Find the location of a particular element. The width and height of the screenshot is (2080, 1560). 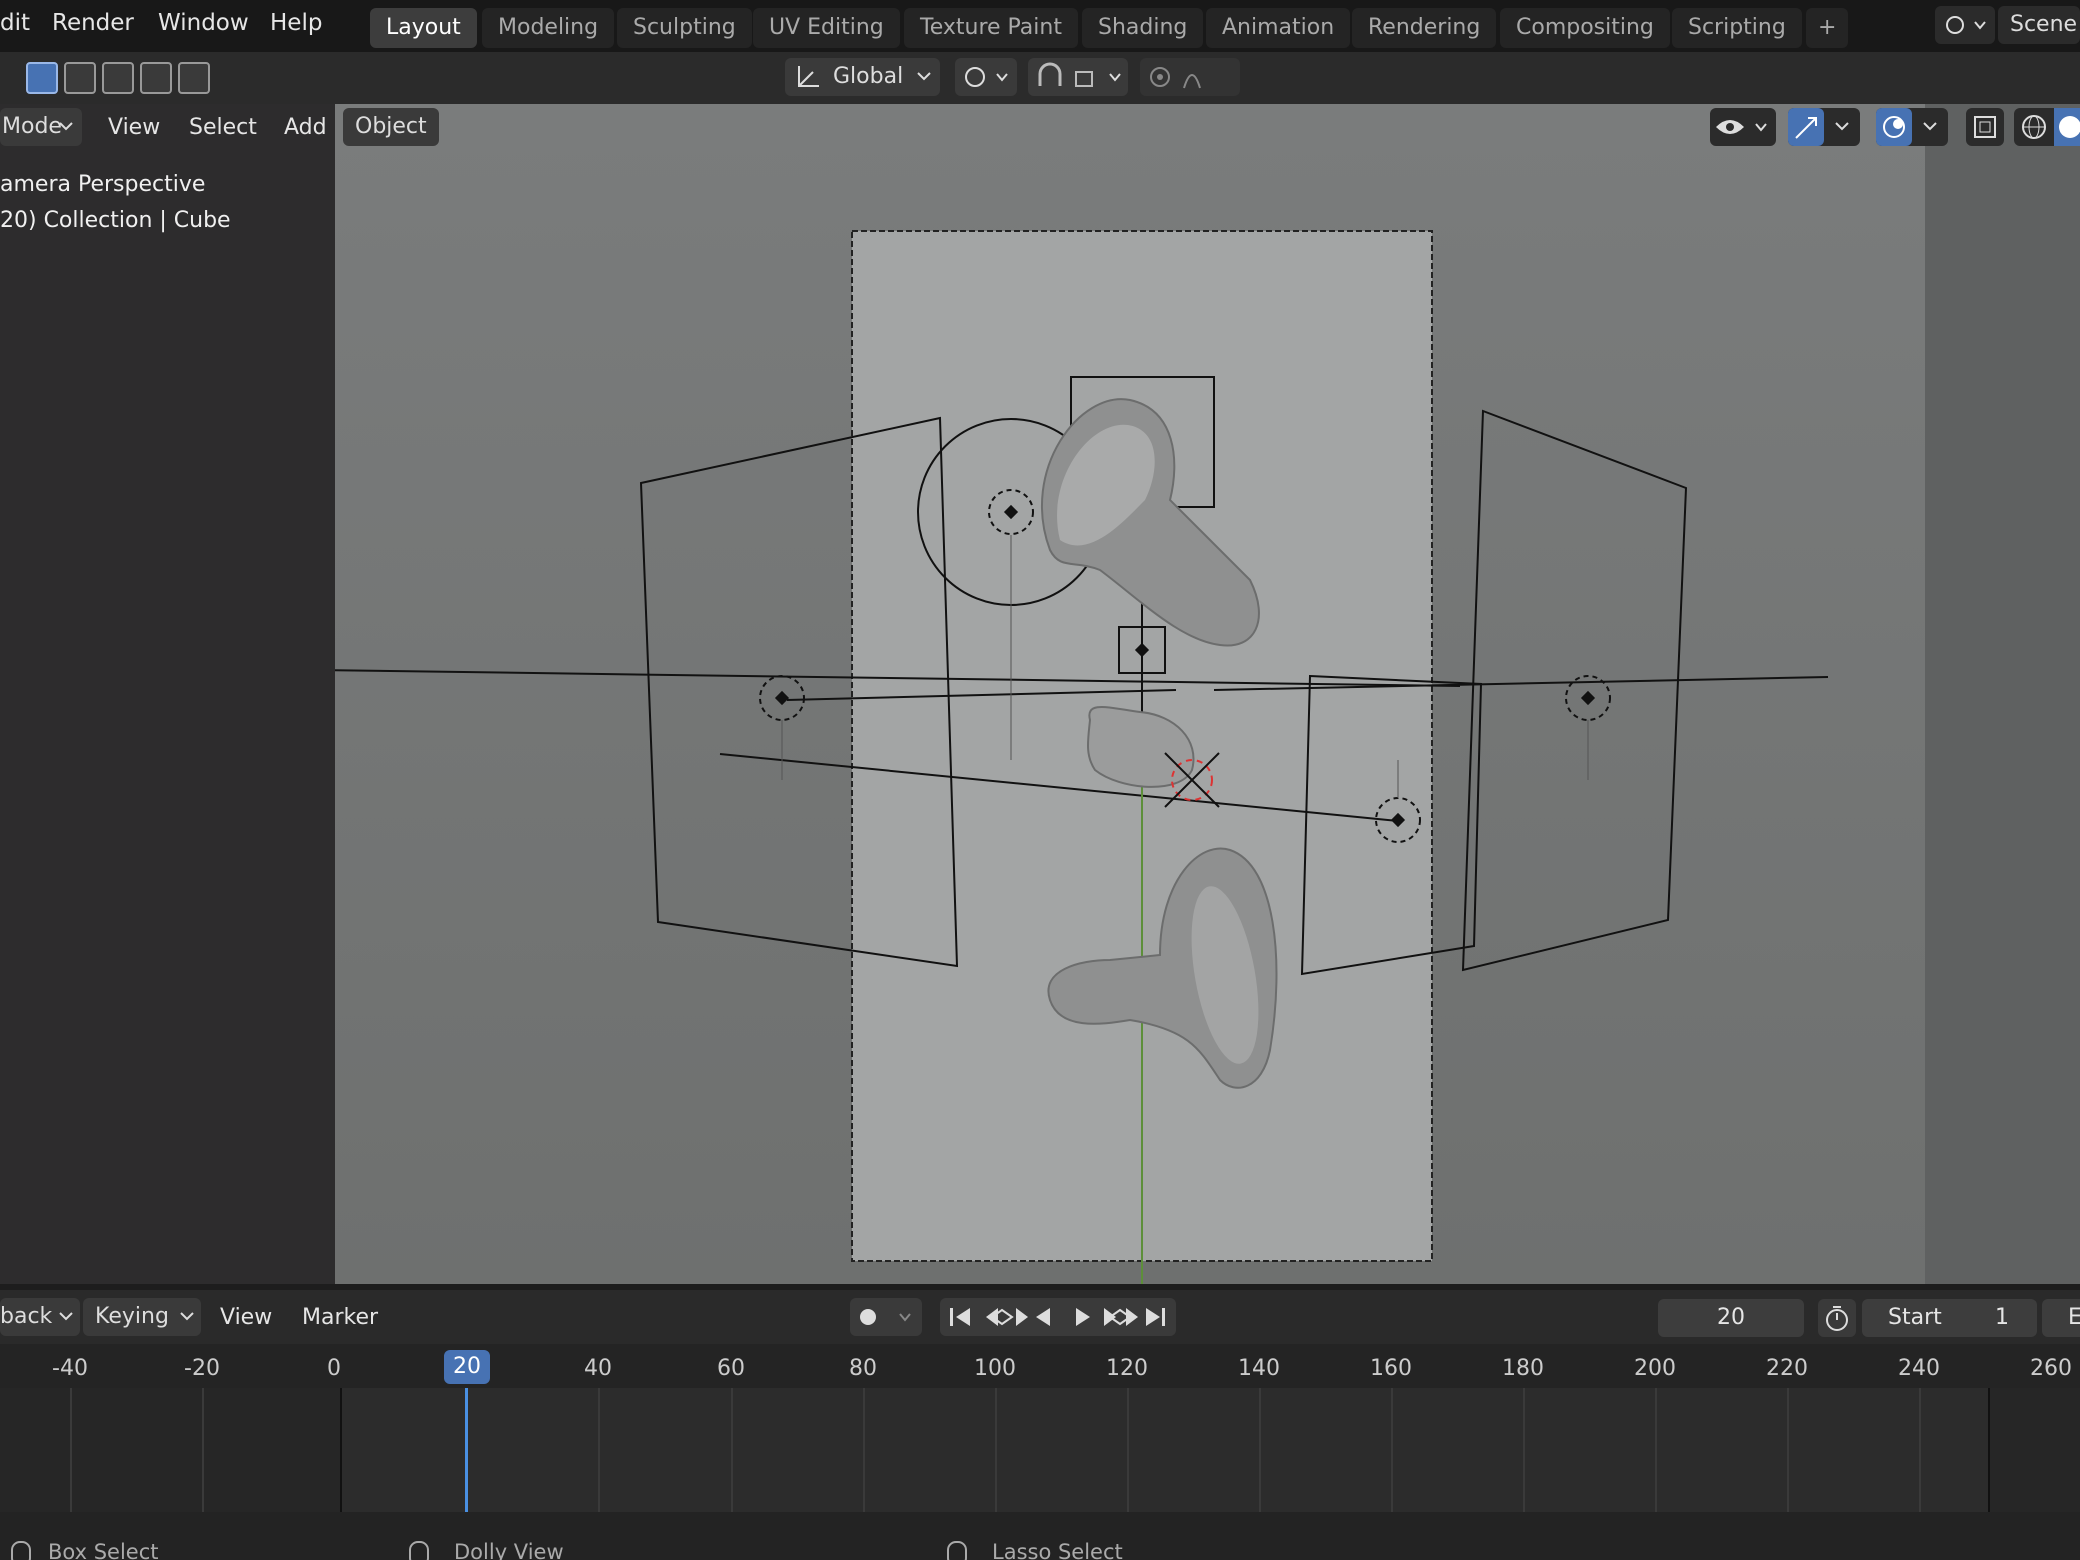

playback-label: back is located at coordinates (26, 1316).